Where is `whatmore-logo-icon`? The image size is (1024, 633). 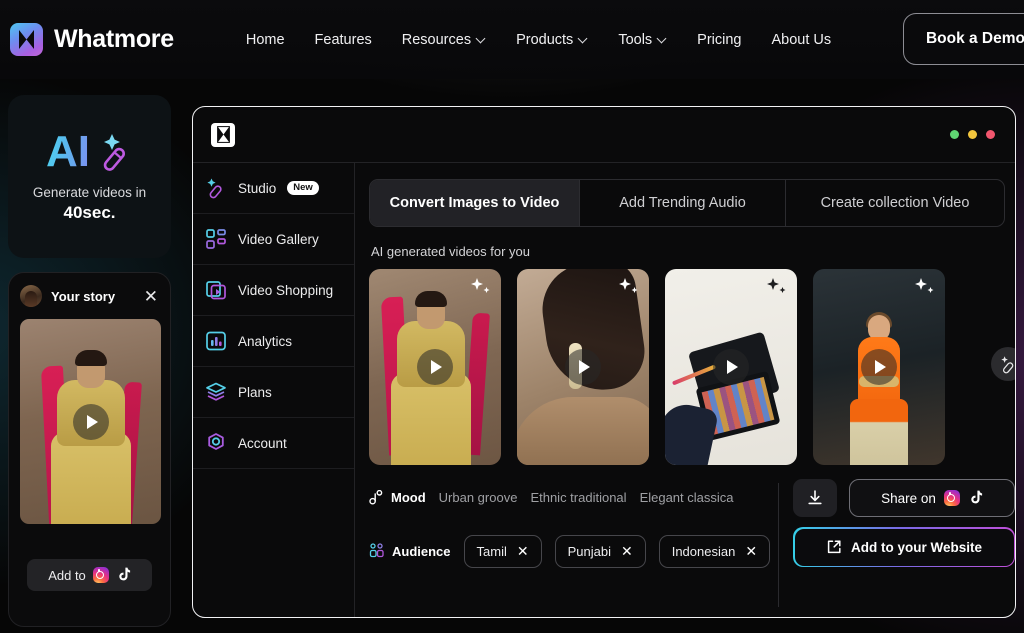
whatmore-logo-icon is located at coordinates (26, 39).